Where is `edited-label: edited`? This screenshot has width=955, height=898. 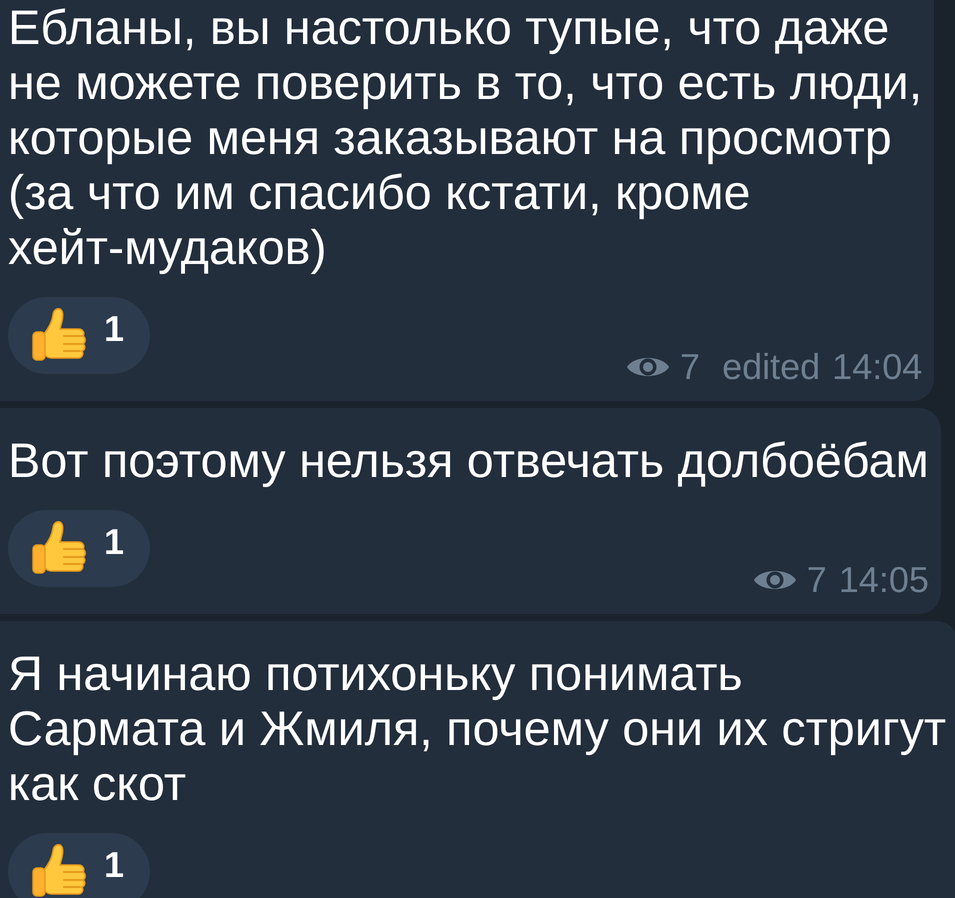 edited-label: edited is located at coordinates (771, 367).